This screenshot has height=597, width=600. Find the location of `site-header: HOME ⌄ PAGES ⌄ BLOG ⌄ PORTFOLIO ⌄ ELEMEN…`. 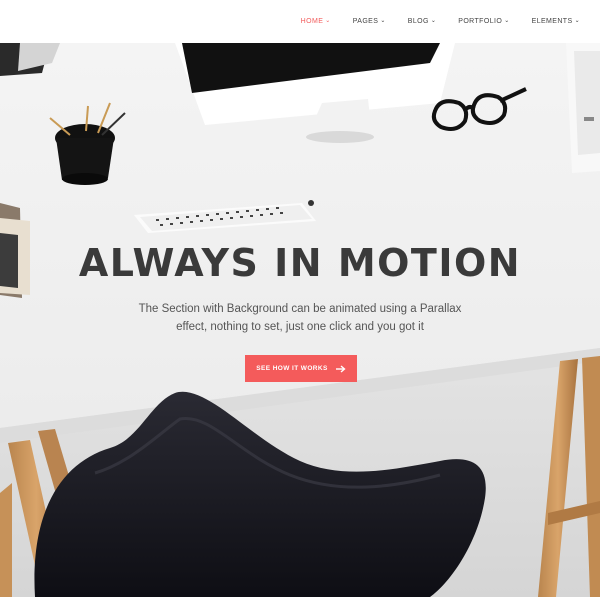

site-header: HOME ⌄ PAGES ⌄ BLOG ⌄ PORTFOLIO ⌄ ELEMEN… is located at coordinates (300, 21).